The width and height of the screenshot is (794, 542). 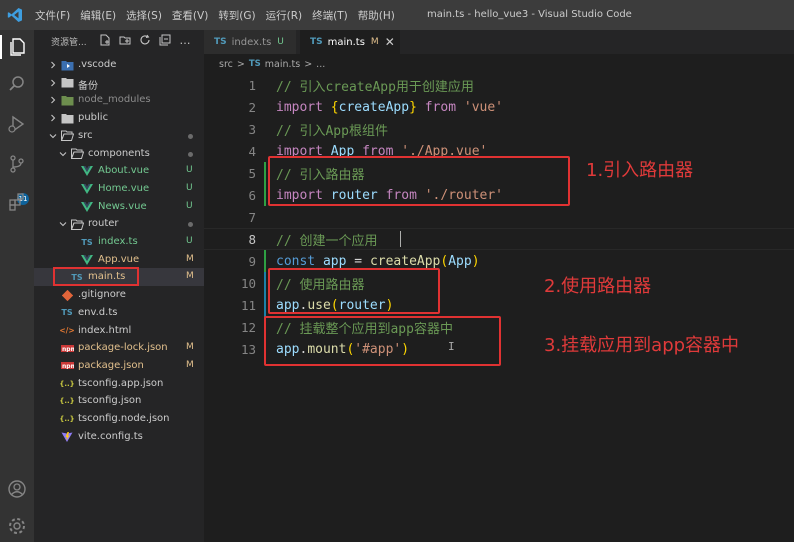 What do you see at coordinates (327, 241) in the screenshot?
I see `code-text: // 创建一个应用` at bounding box center [327, 241].